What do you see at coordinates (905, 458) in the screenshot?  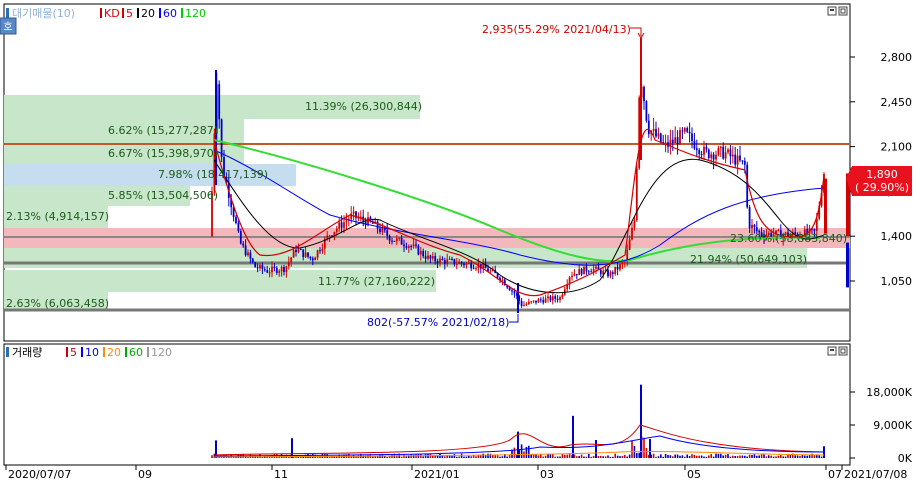 I see `volume-tick-label: 0K` at bounding box center [905, 458].